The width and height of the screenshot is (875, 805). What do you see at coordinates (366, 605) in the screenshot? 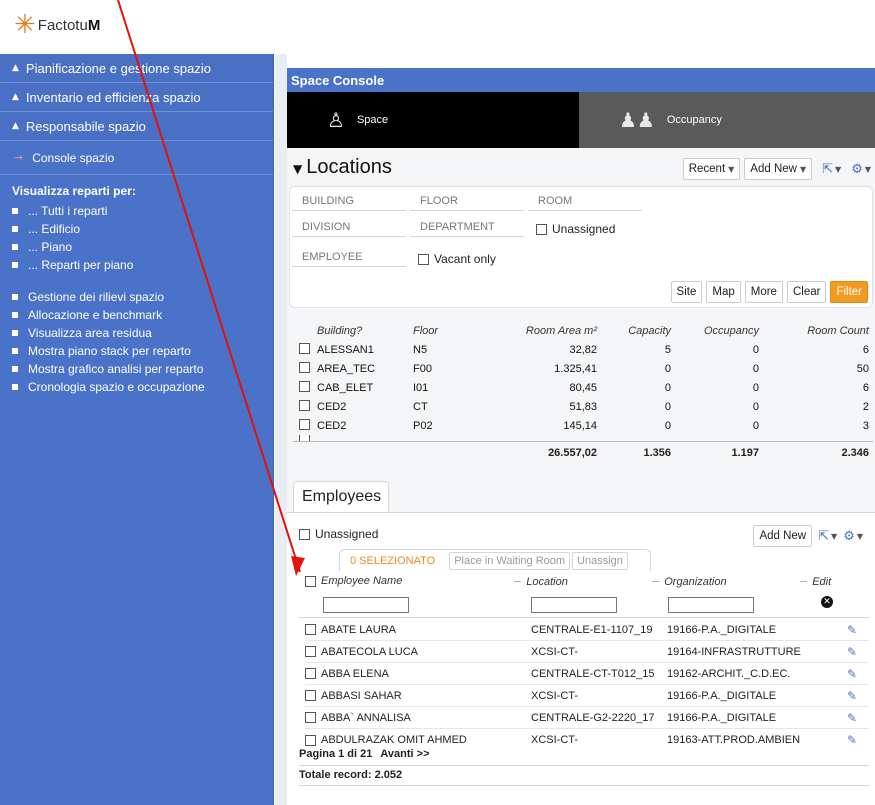
I see `employee-name-filter-input` at bounding box center [366, 605].